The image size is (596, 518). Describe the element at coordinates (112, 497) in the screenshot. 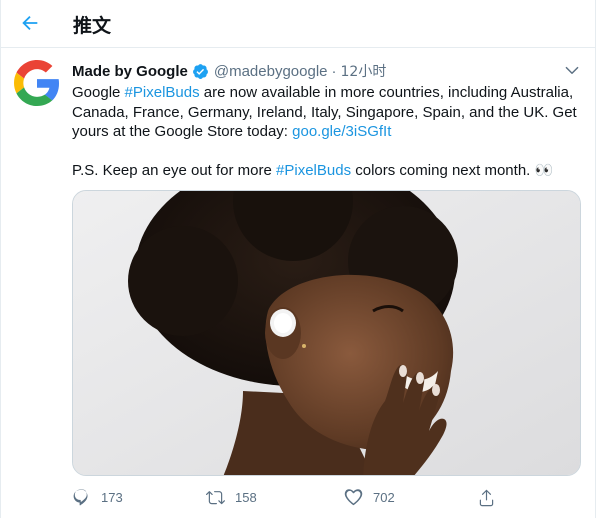

I see `reply-count: 173` at that location.